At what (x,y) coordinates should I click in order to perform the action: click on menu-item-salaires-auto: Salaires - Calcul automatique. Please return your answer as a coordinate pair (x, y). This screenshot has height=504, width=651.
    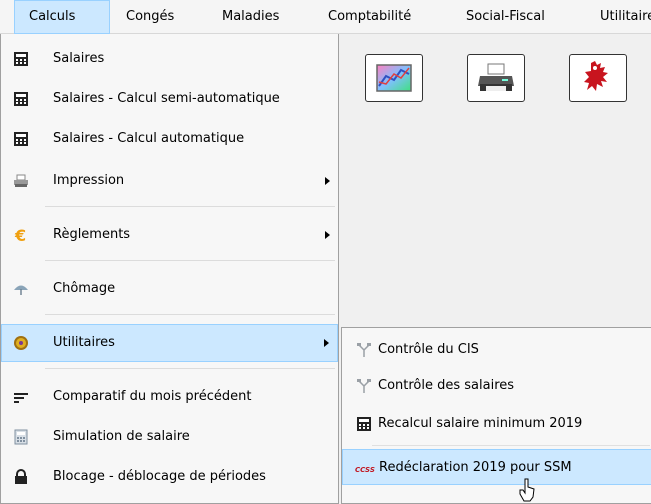
    Looking at the image, I should click on (169, 139).